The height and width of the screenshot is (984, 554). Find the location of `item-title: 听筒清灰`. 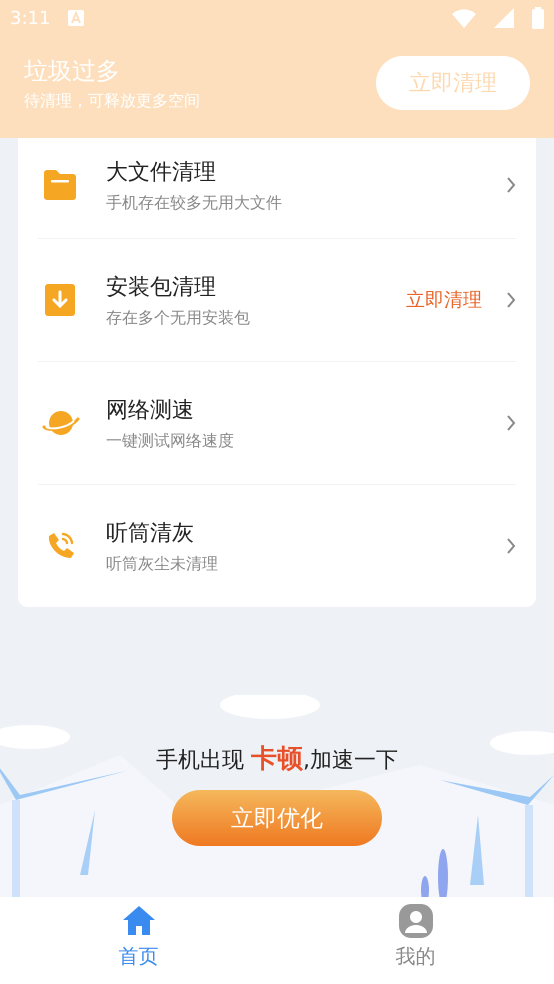

item-title: 听筒清灰 is located at coordinates (294, 533).